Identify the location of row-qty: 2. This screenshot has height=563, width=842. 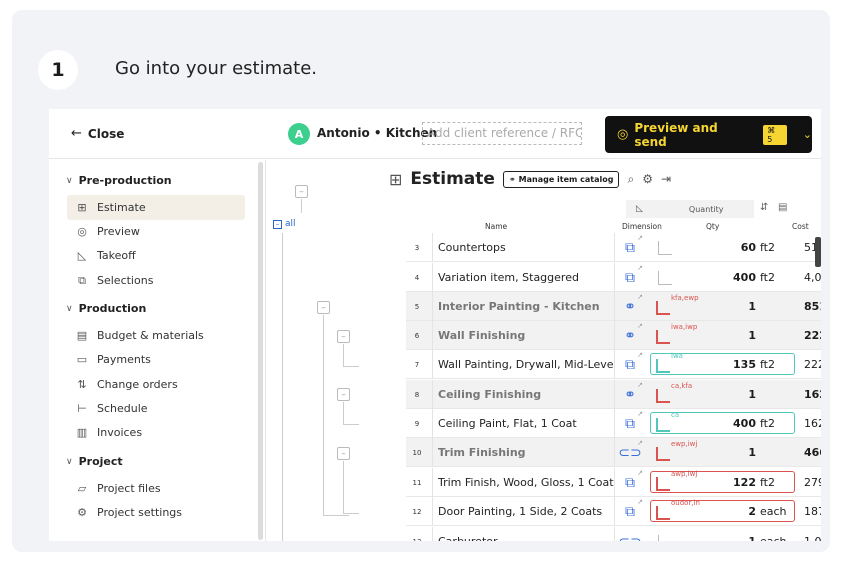
(726, 511).